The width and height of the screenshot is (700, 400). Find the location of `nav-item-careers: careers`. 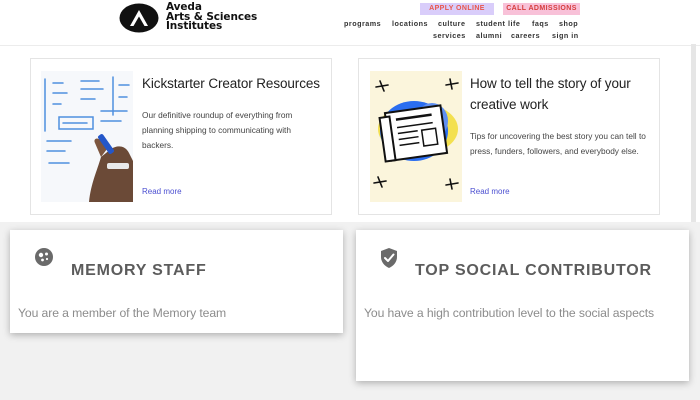

nav-item-careers: careers is located at coordinates (525, 35).